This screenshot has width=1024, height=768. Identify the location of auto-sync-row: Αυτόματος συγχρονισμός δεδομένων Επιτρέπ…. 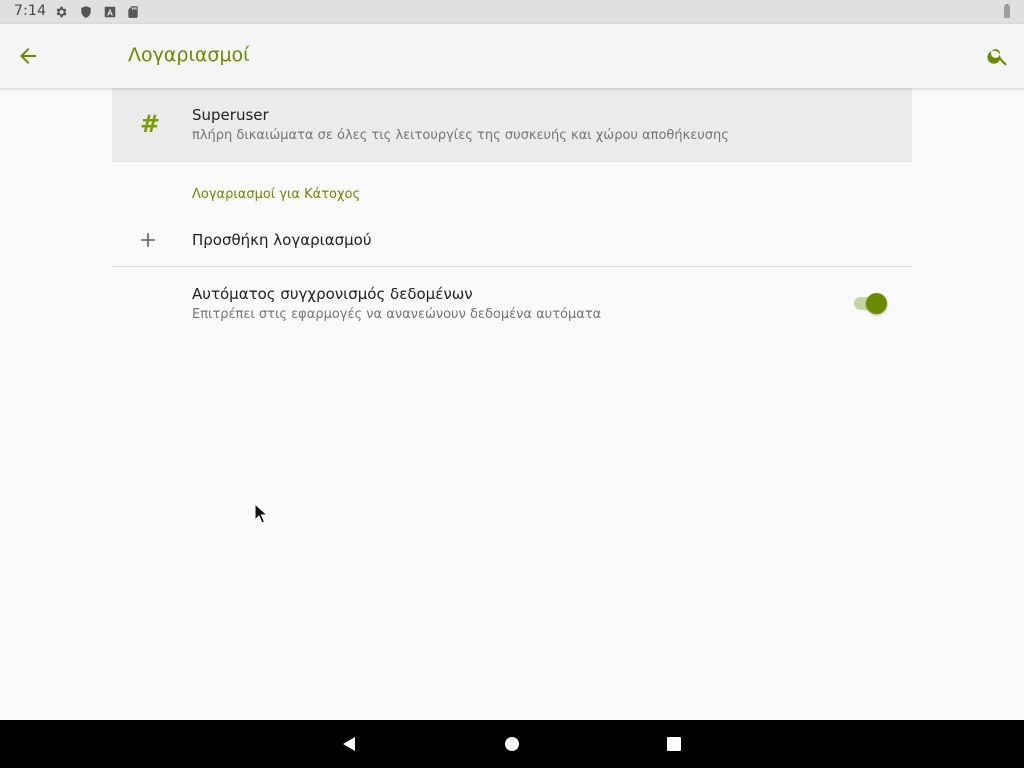
(512, 302).